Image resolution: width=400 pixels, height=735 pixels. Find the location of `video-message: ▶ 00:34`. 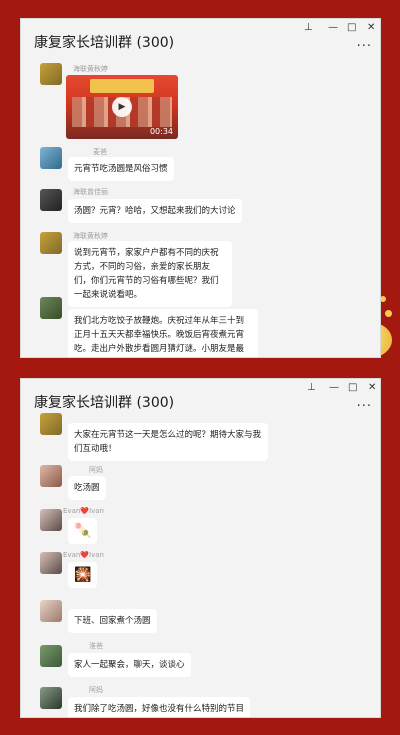

video-message: ▶ 00:34 is located at coordinates (122, 107).